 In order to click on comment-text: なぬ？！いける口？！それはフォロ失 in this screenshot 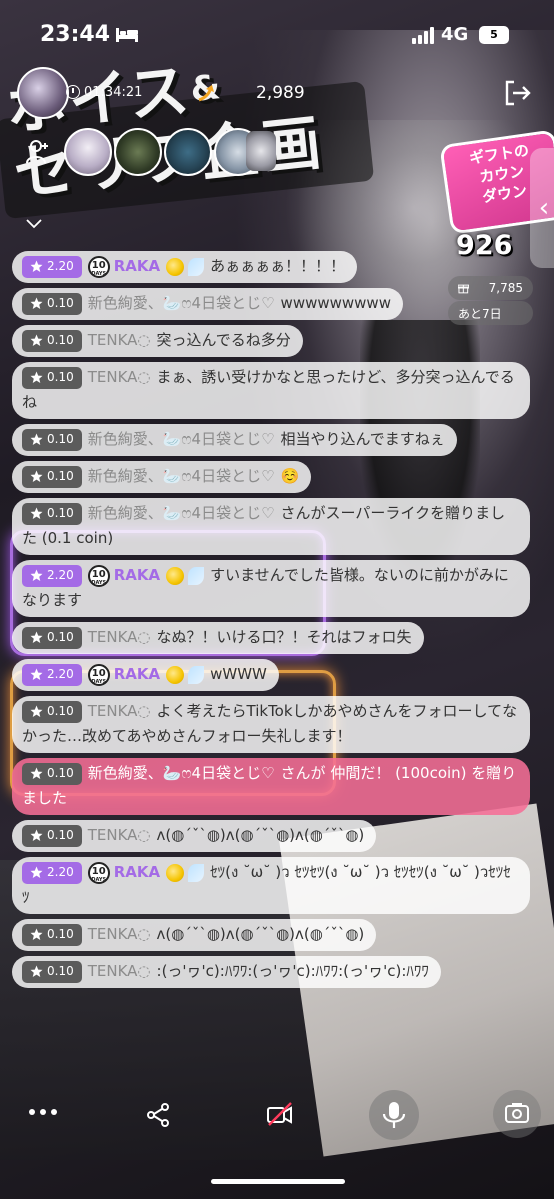, I will do `click(284, 637)`.